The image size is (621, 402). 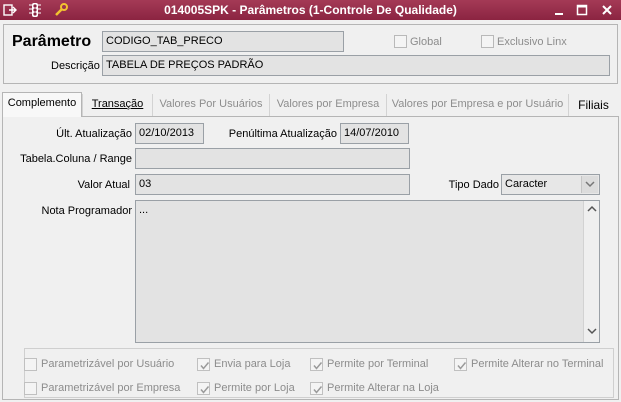 What do you see at coordinates (169, 133) in the screenshot?
I see `ult-atualizacao-field: 02/10/2013` at bounding box center [169, 133].